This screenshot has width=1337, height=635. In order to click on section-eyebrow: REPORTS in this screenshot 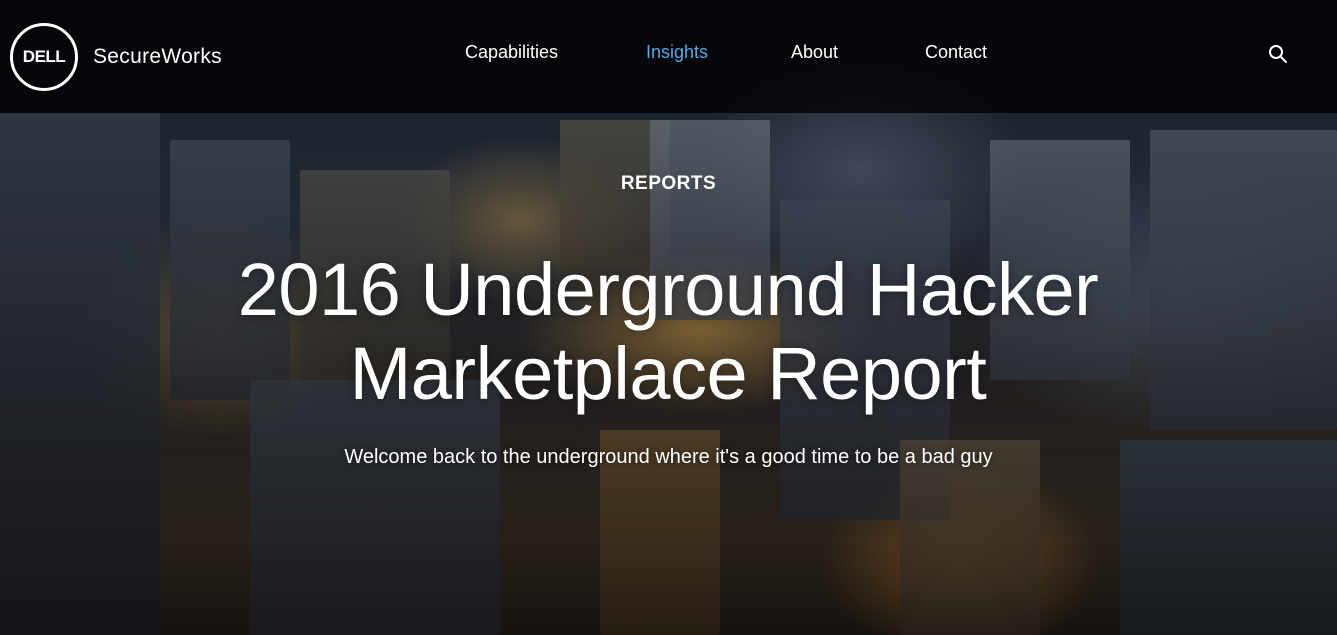, I will do `click(668, 183)`.